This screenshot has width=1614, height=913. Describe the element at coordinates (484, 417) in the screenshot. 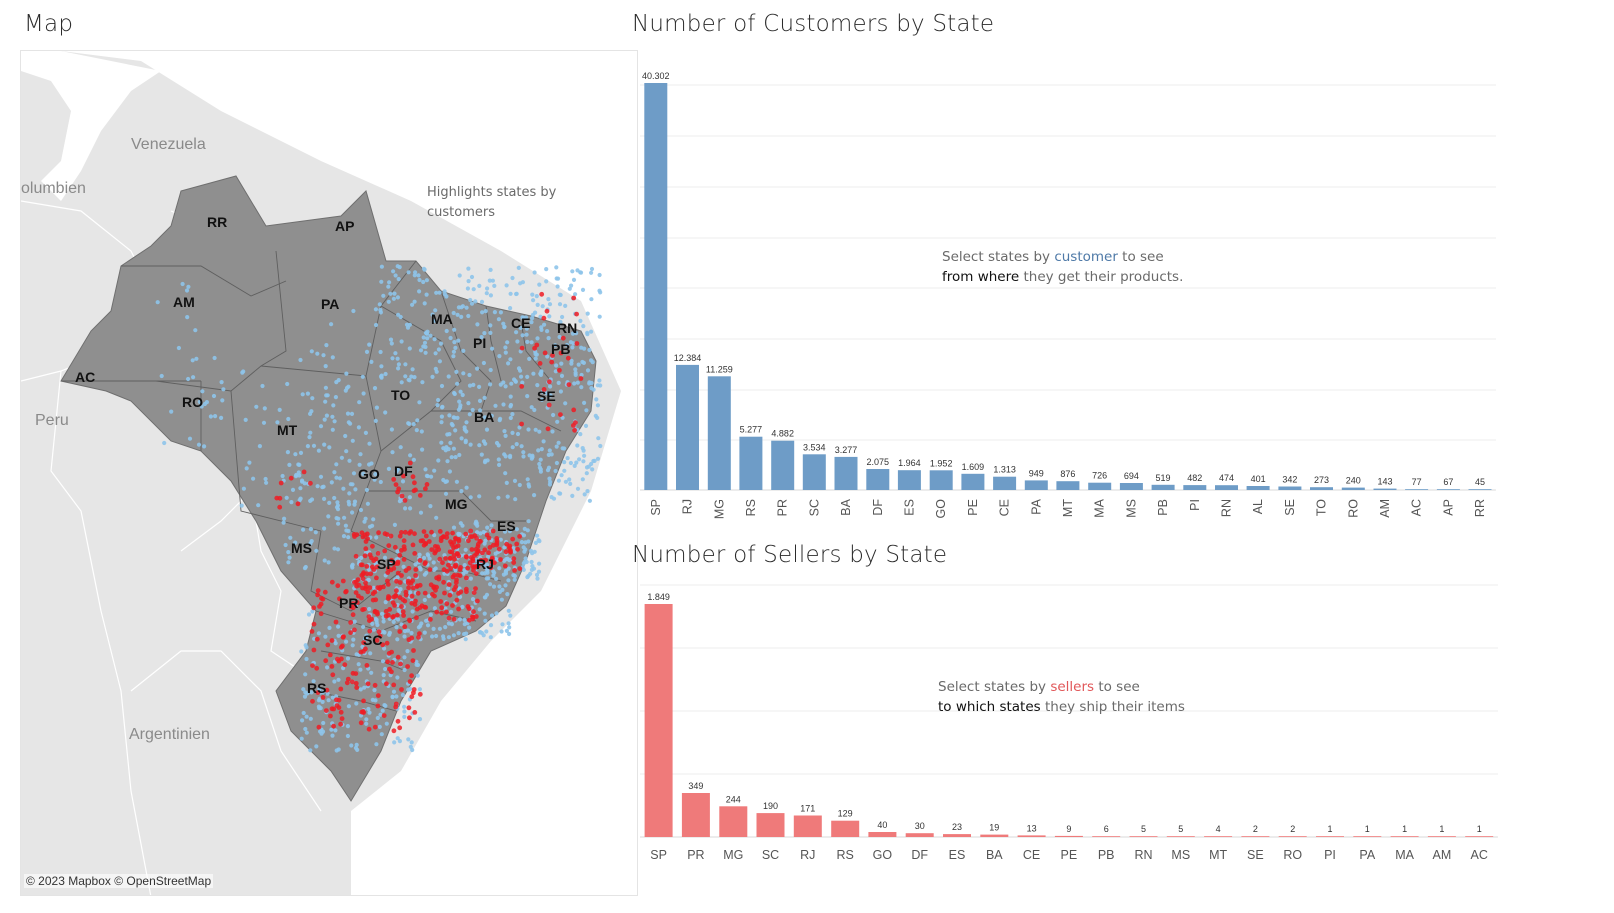

I see `map-state-label-ba: BA` at that location.